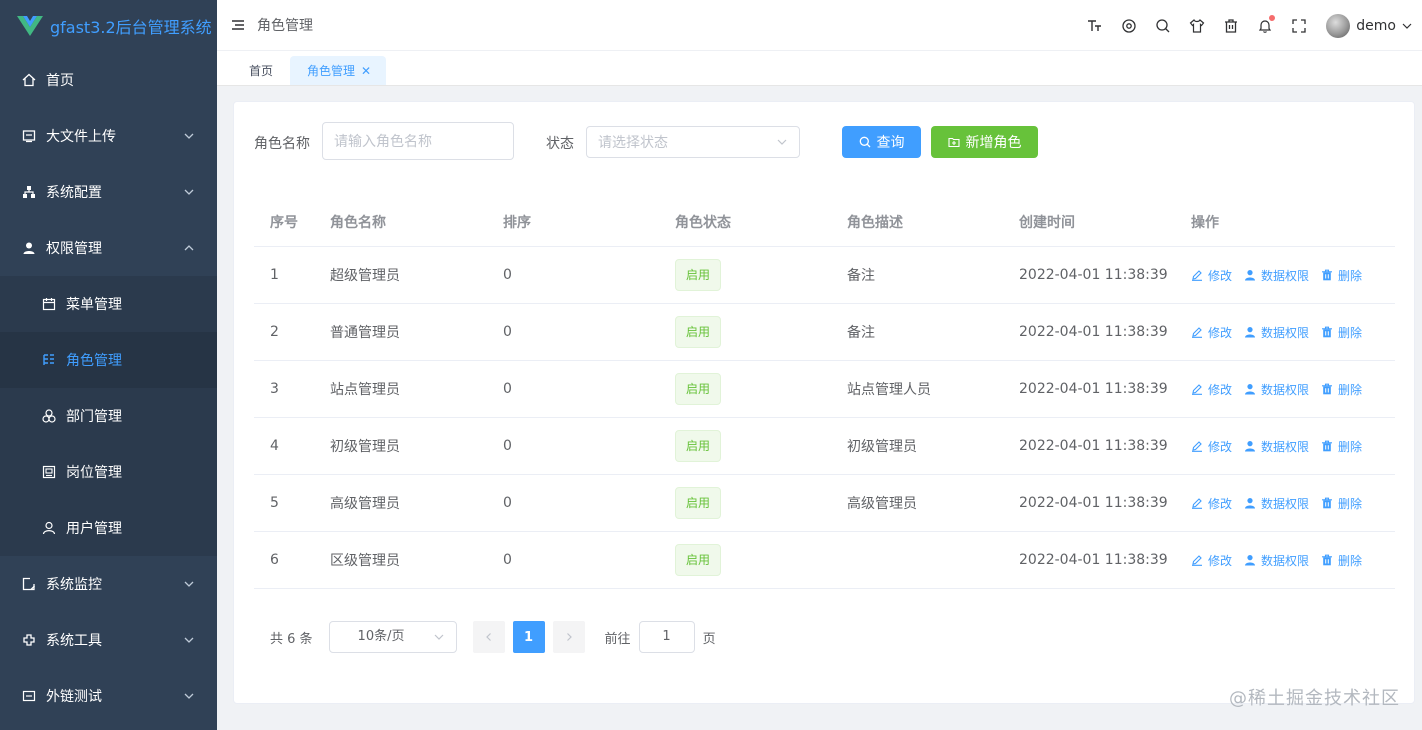 The height and width of the screenshot is (730, 1422). I want to click on sidebar-item-role: 角色管理, so click(108, 360).